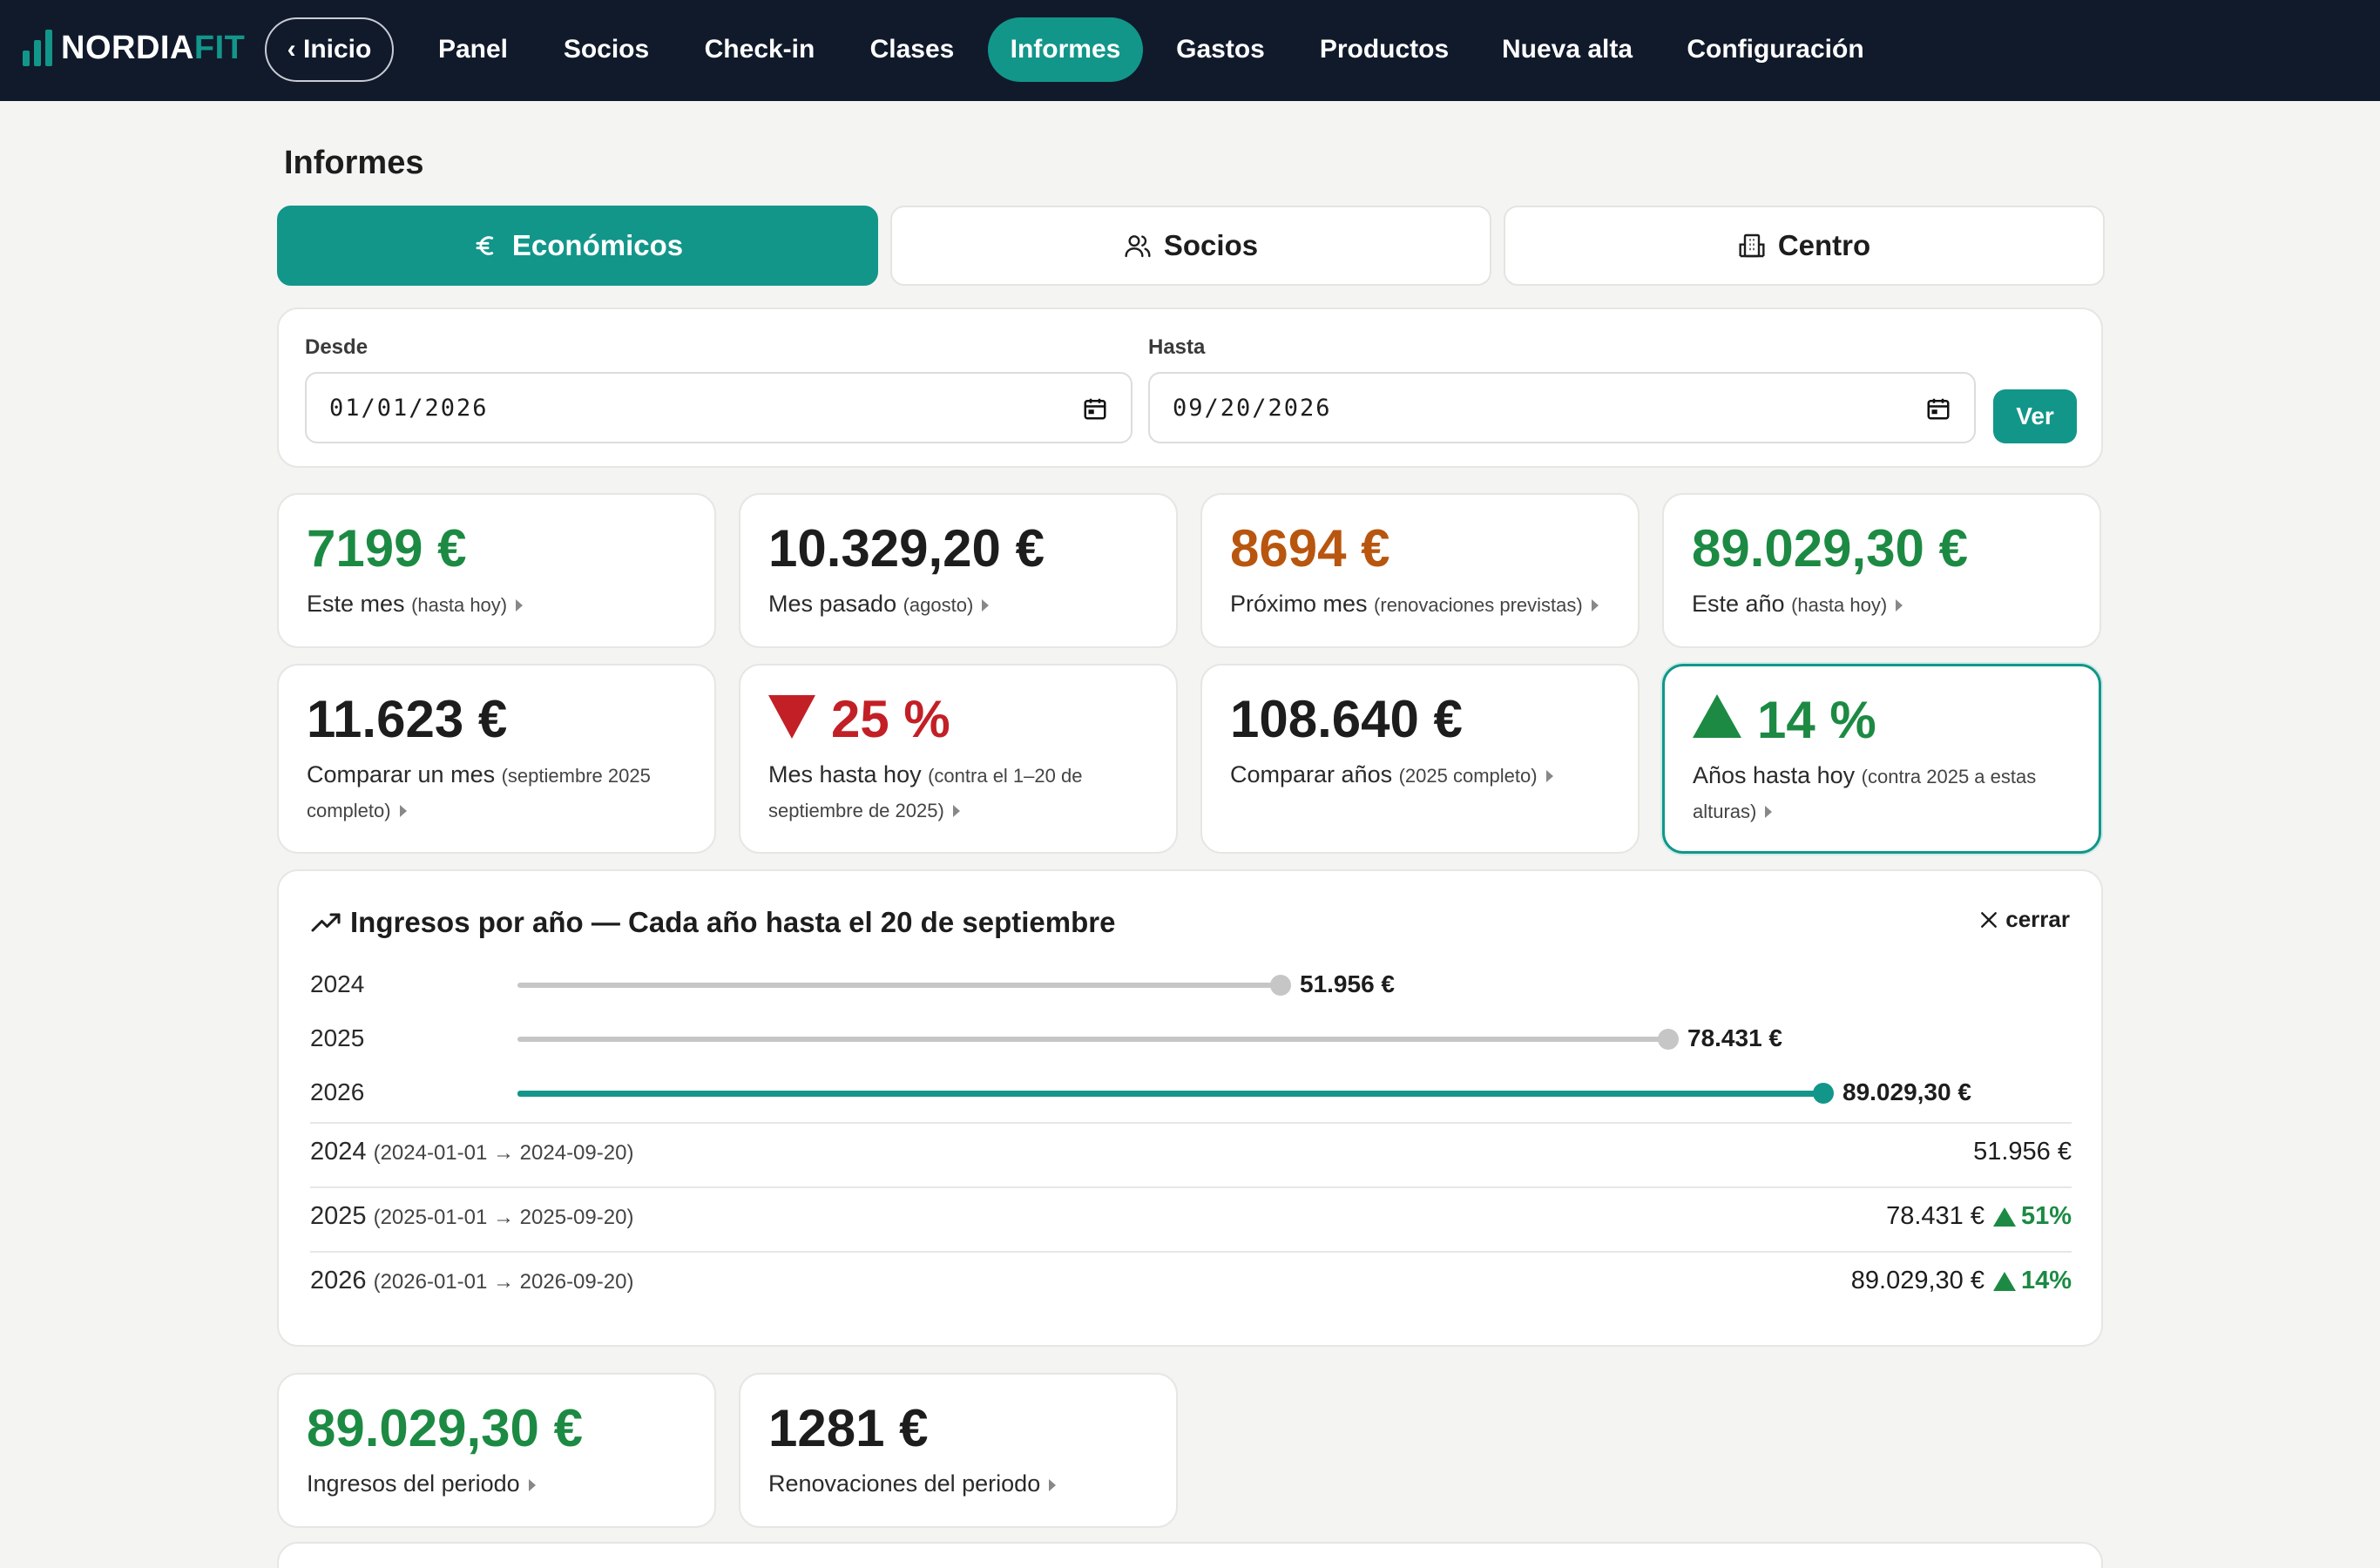 This screenshot has height=1568, width=2380. What do you see at coordinates (496, 570) in the screenshot?
I see `kpi-card-este-mes: 7199 € Este mes (hasta hoy)` at bounding box center [496, 570].